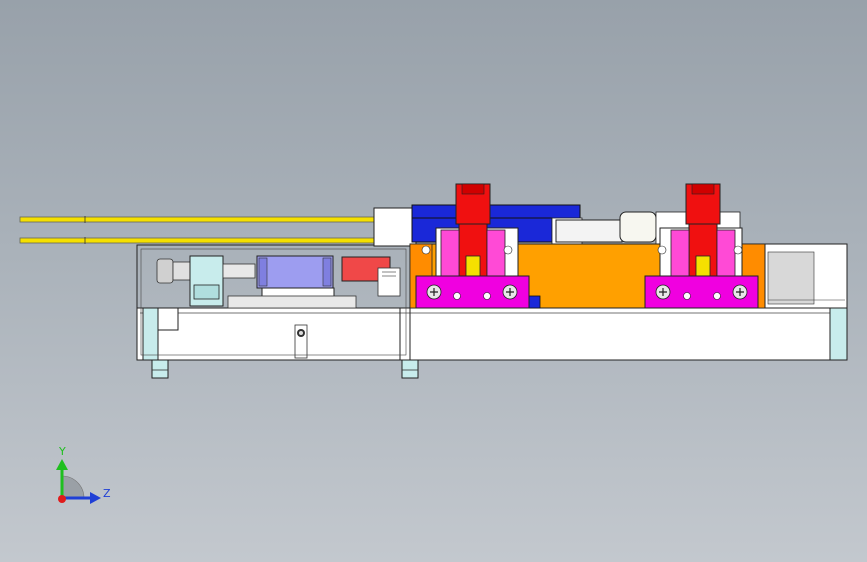 The width and height of the screenshot is (867, 562). Describe the element at coordinates (62, 451) in the screenshot. I see `triad-y-label: Y` at that location.